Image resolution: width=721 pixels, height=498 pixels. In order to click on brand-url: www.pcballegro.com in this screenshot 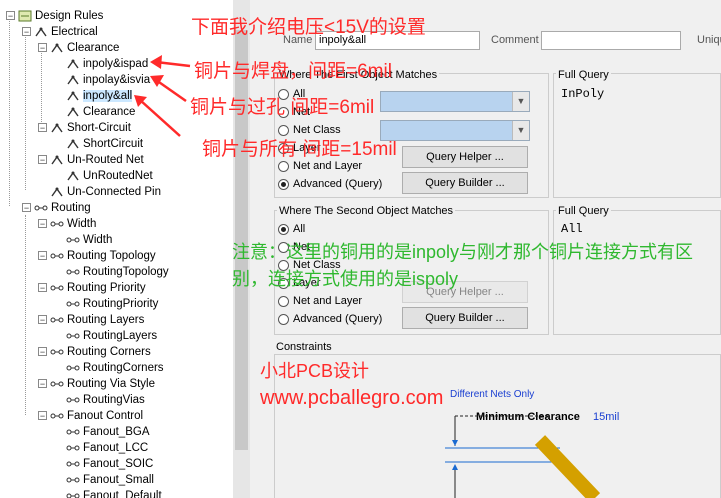, I will do `click(352, 398)`.